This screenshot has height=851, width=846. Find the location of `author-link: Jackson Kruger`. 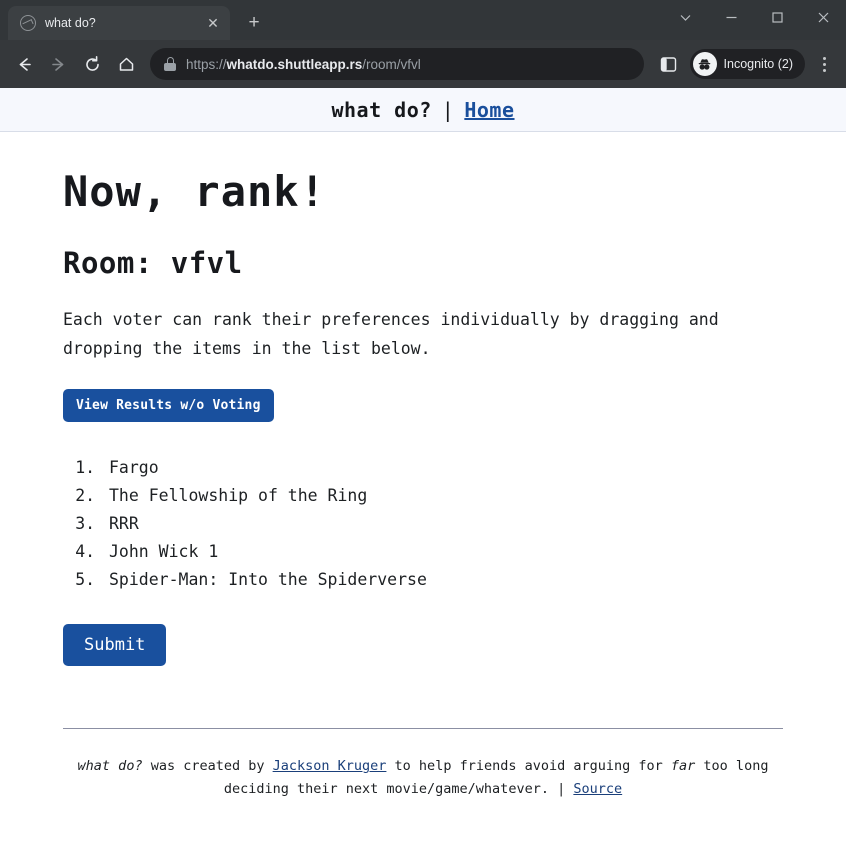

author-link: Jackson Kruger is located at coordinates (330, 766).